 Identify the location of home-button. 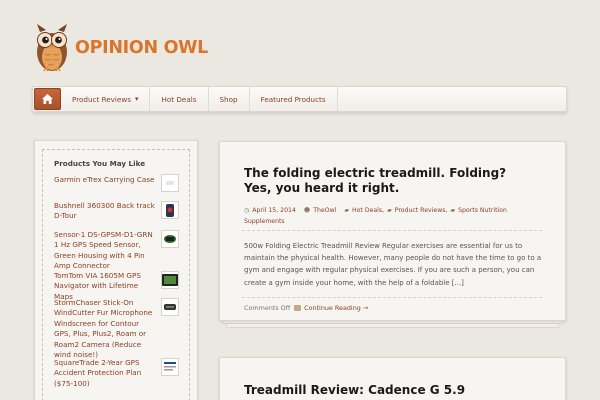
(47, 99).